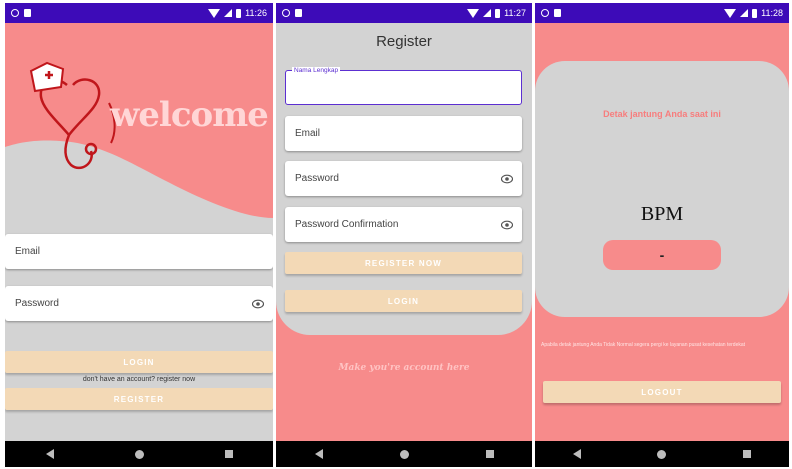  What do you see at coordinates (189, 115) in the screenshot?
I see `welcome-text: welcome` at bounding box center [189, 115].